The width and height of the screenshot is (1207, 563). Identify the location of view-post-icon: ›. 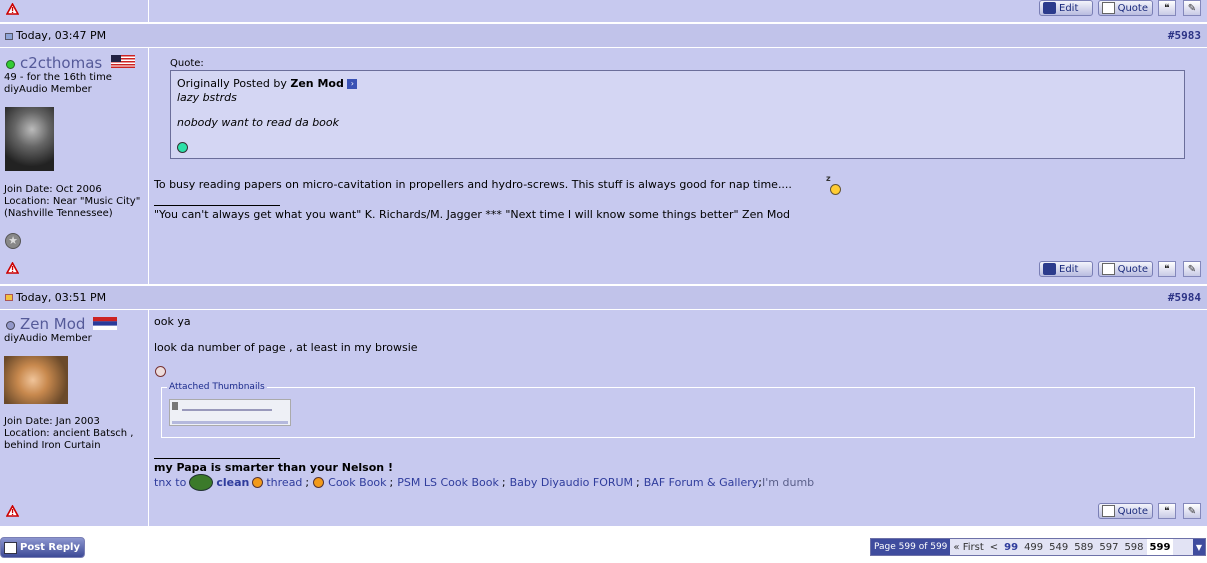
(352, 84).